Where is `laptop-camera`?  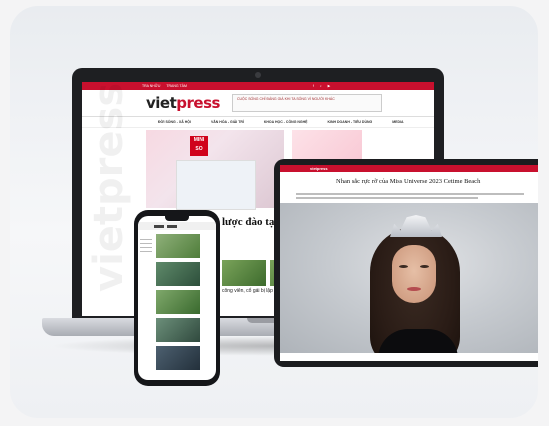 laptop-camera is located at coordinates (258, 75).